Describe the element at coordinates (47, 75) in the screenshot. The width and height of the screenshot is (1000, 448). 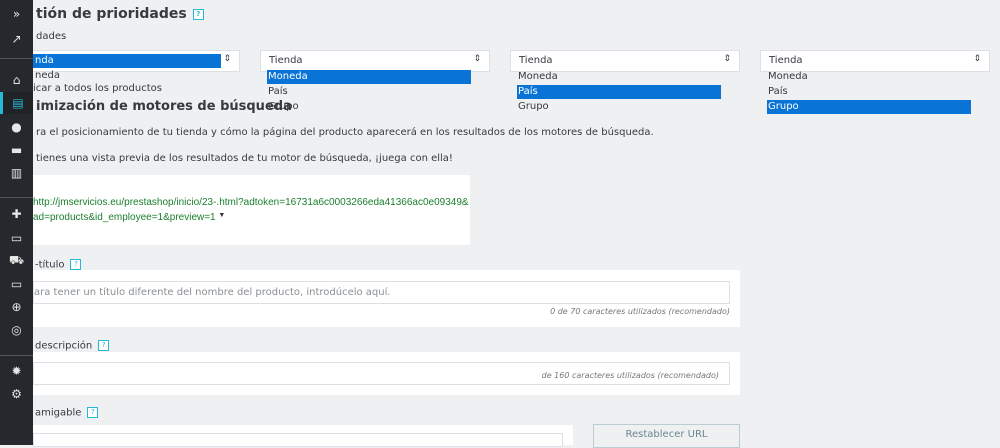
I see `option-moneda: neda` at that location.